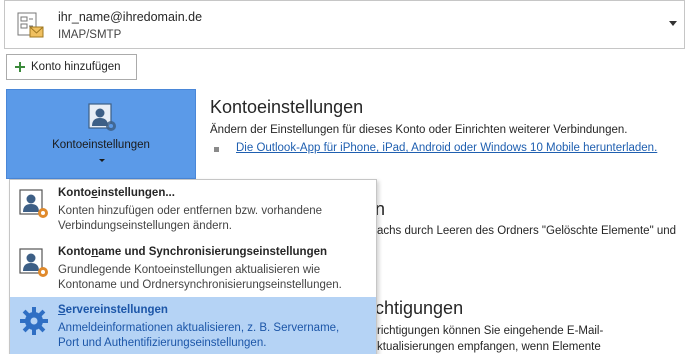 This screenshot has width=689, height=354. I want to click on section-title-account-settings: Kontoeinstellungen, so click(287, 107).